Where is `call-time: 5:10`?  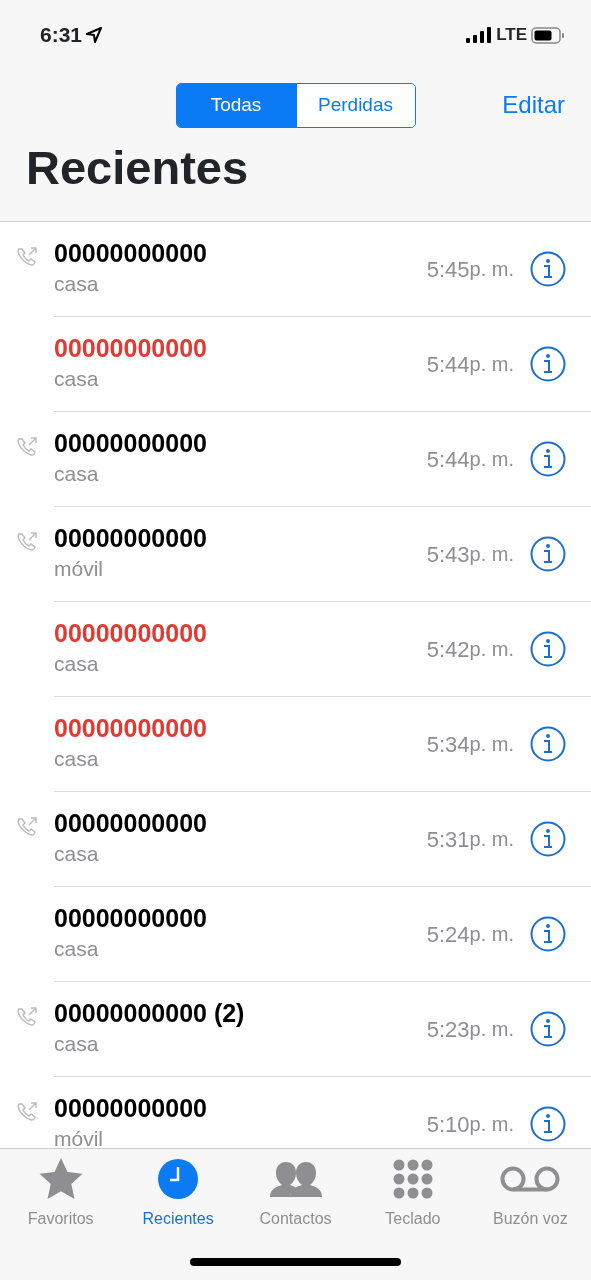
call-time: 5:10 is located at coordinates (448, 1124).